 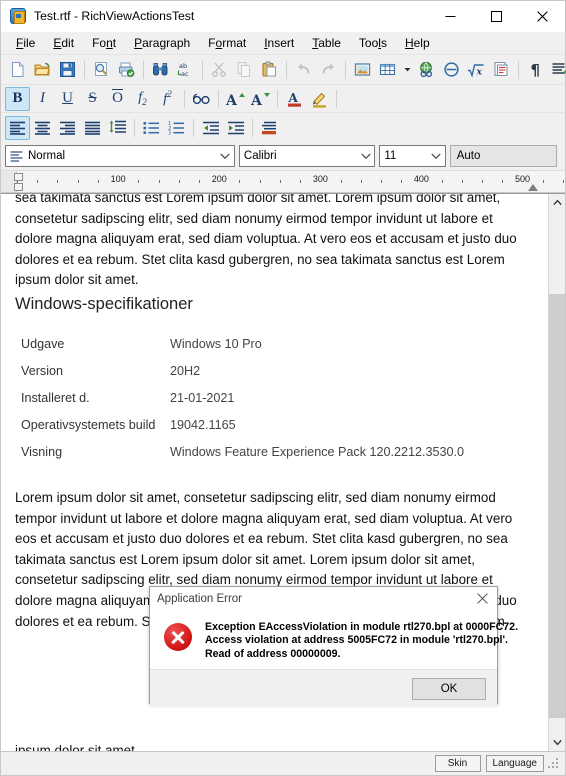 I want to click on left-indent-marker, so click(x=18, y=187).